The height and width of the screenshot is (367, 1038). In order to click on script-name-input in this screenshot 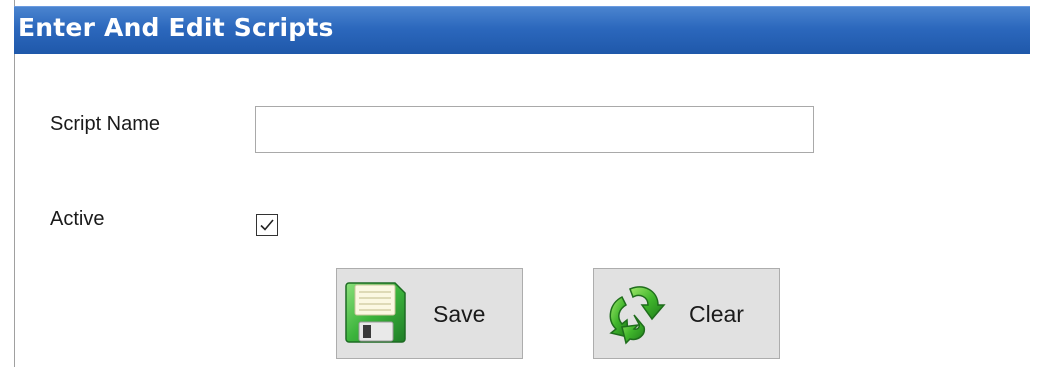, I will do `click(534, 129)`.